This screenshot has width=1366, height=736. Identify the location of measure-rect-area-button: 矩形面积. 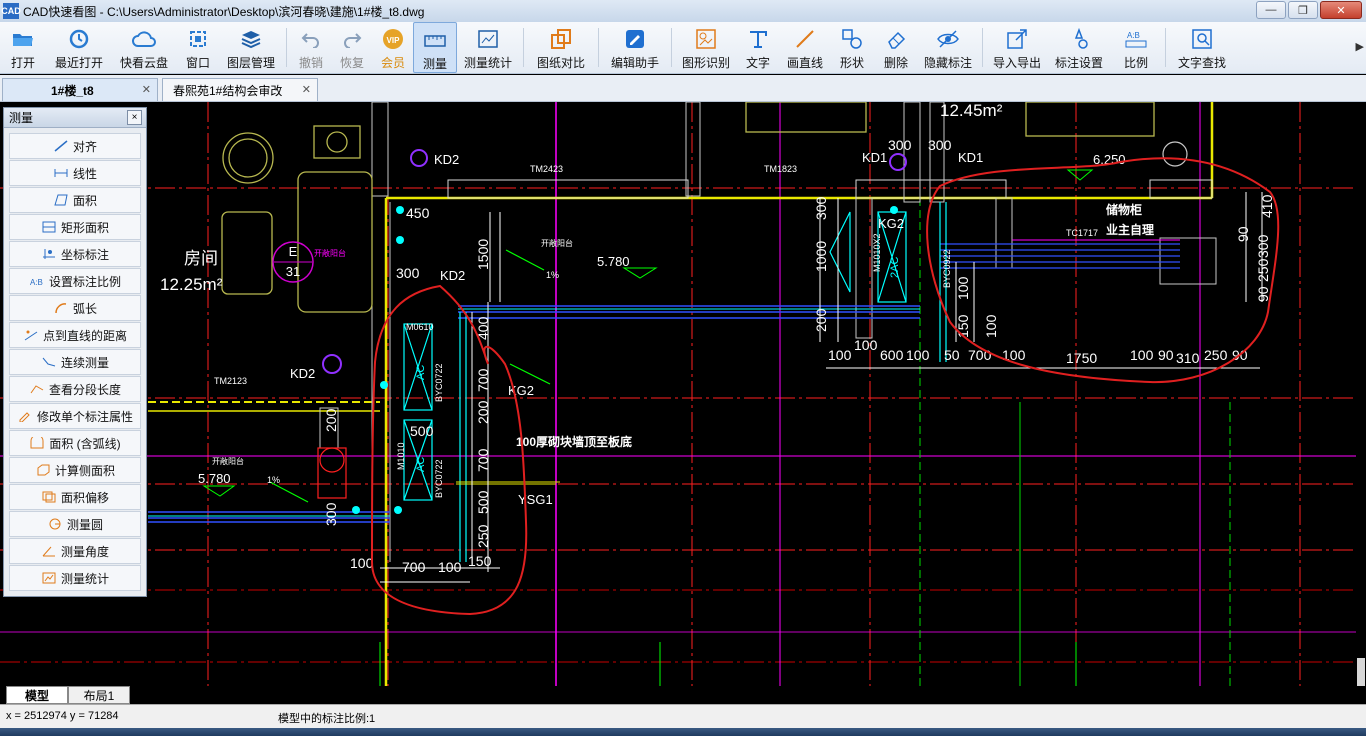
(75, 227).